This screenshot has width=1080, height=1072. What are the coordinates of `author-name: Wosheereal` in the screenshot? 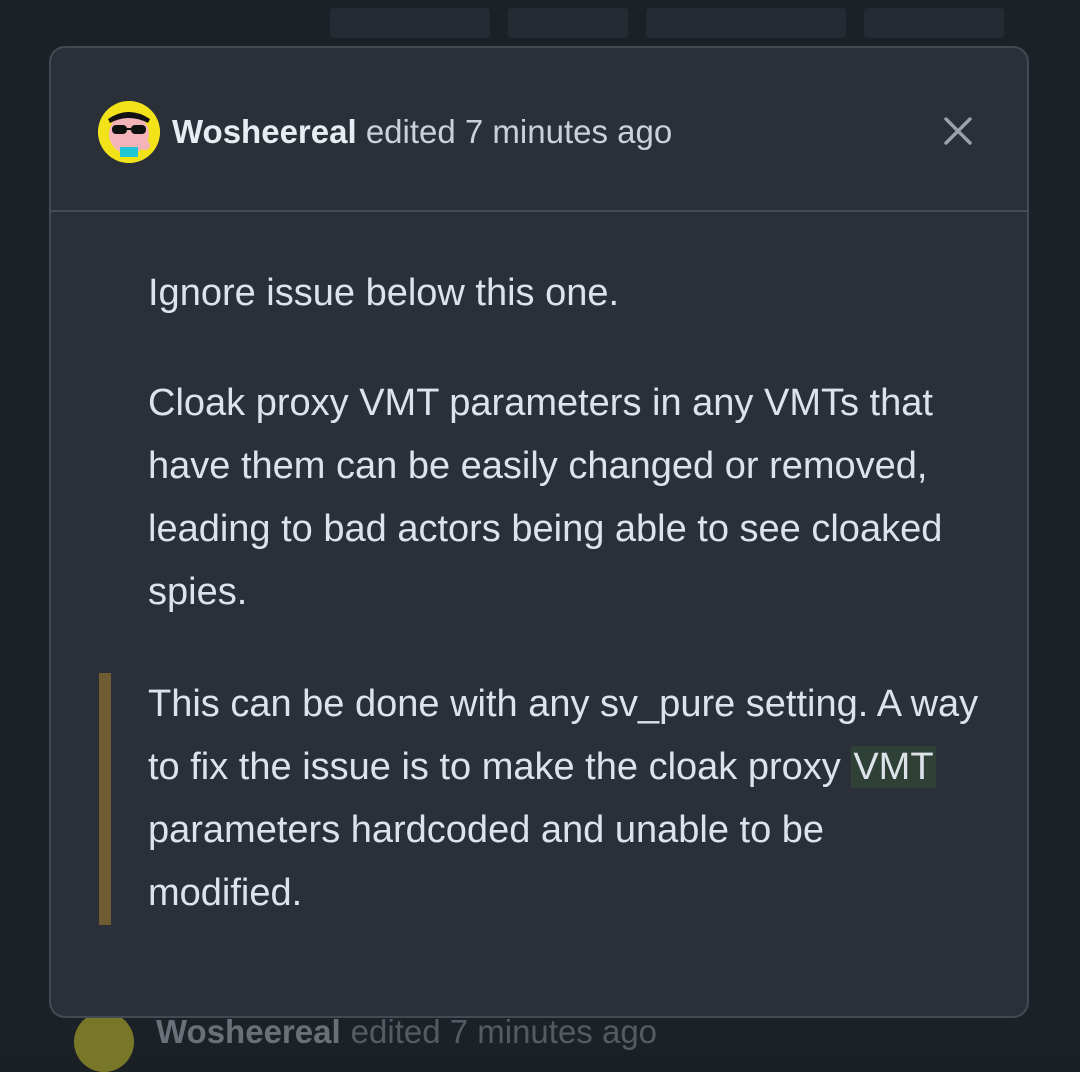 It's located at (264, 131).